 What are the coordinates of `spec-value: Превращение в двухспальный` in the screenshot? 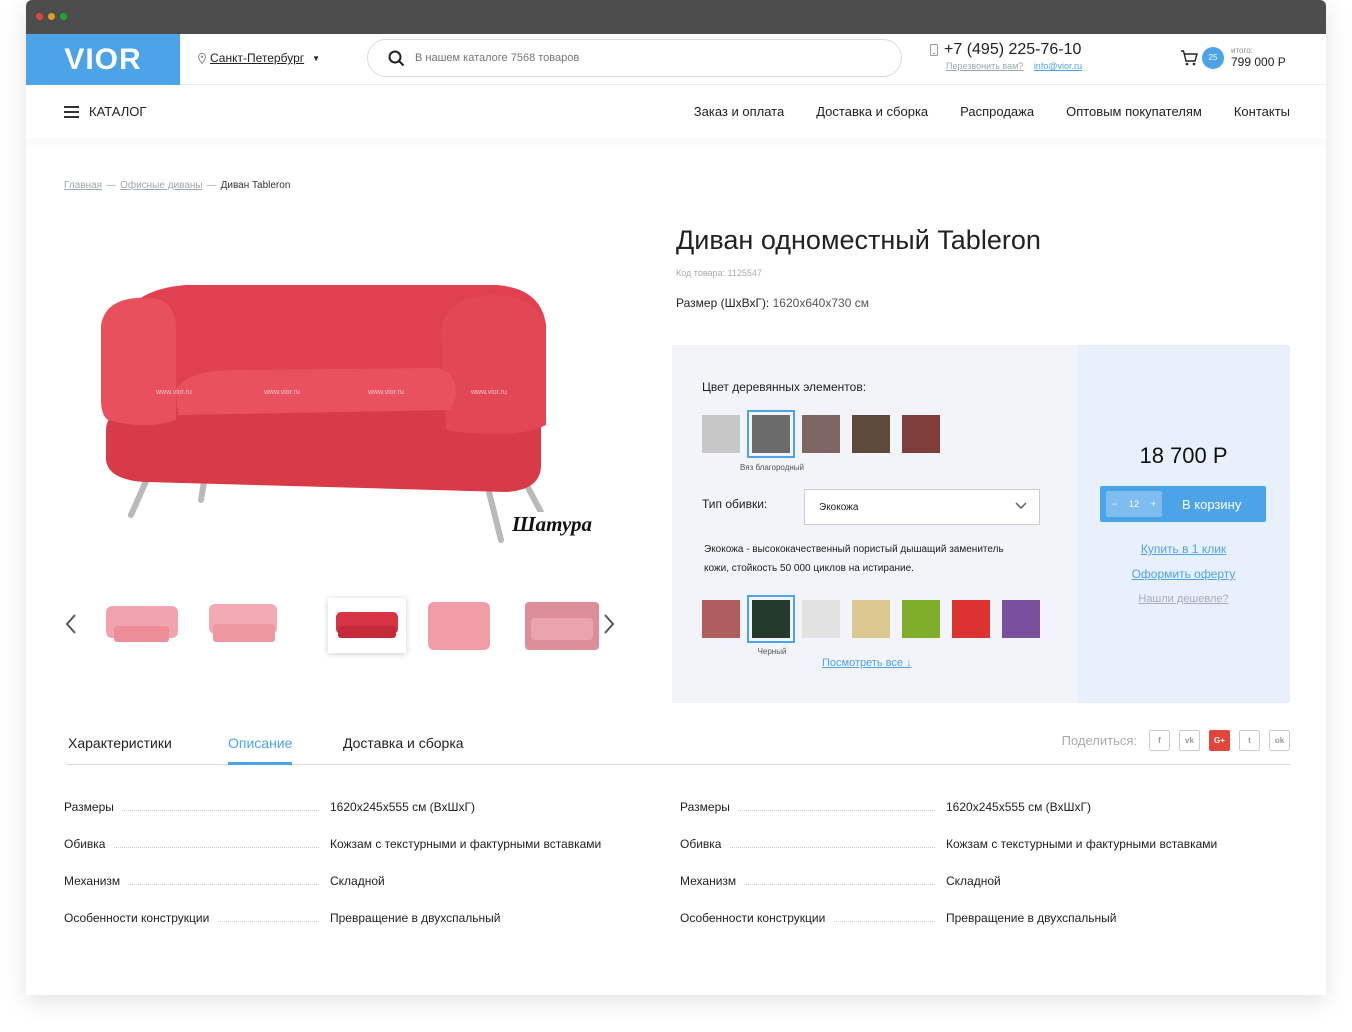 It's located at (415, 918).